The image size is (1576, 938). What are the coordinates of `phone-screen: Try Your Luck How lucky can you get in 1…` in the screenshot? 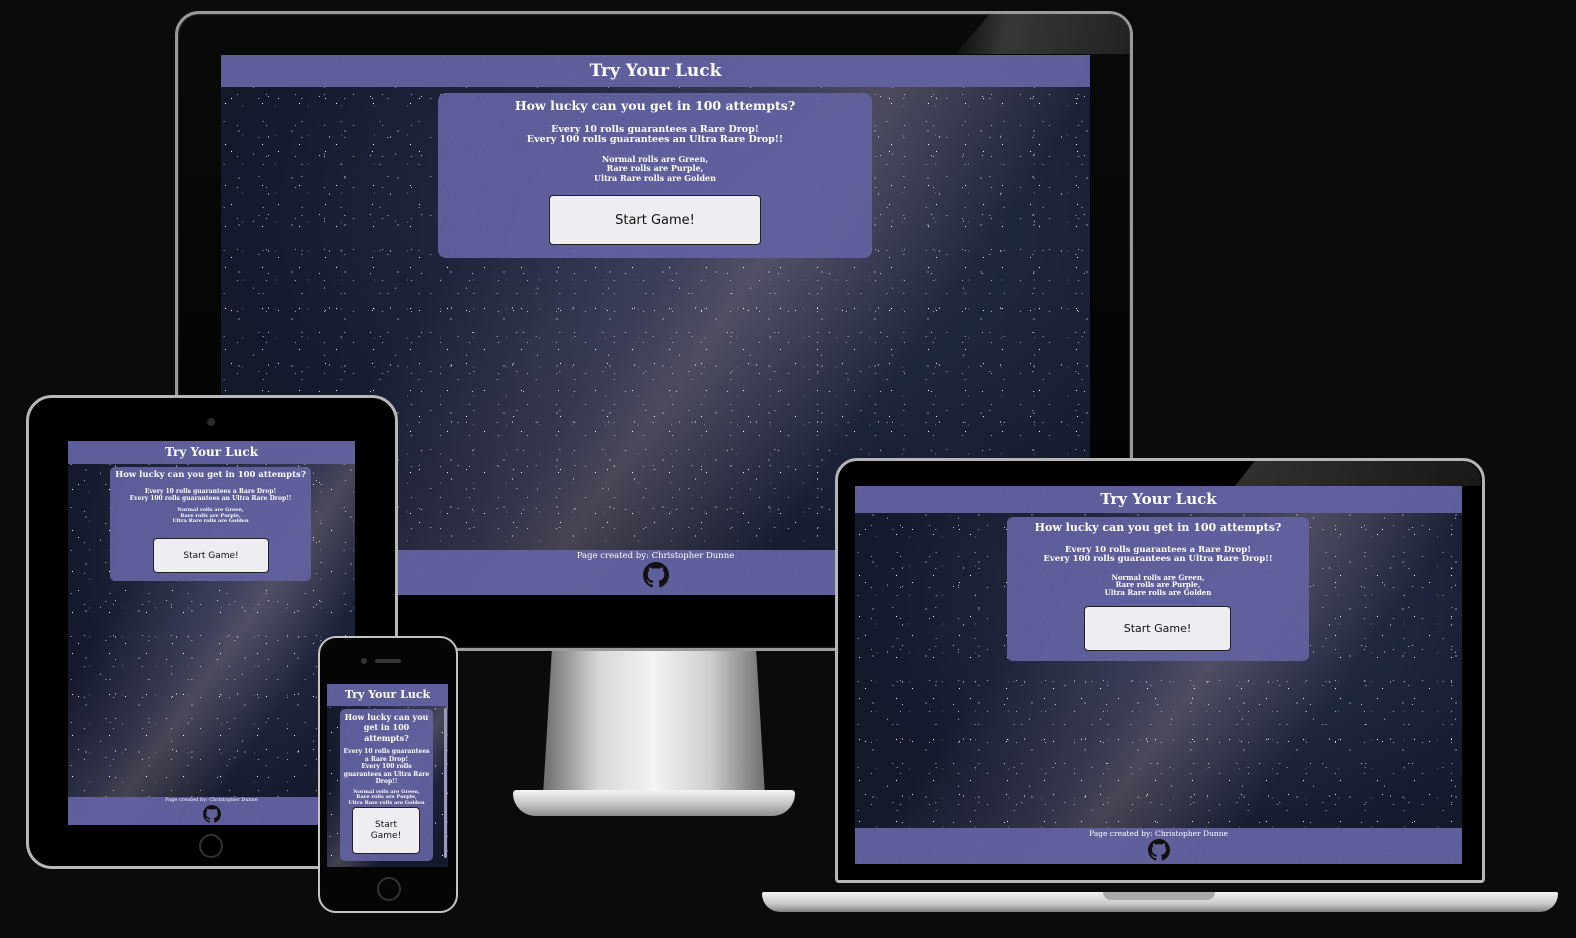 It's located at (387, 775).